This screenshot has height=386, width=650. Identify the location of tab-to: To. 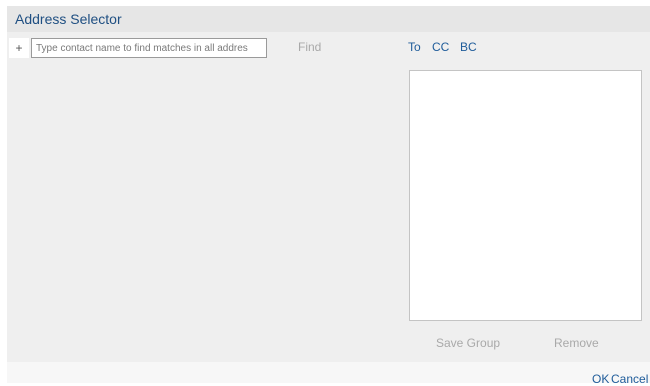
(414, 47).